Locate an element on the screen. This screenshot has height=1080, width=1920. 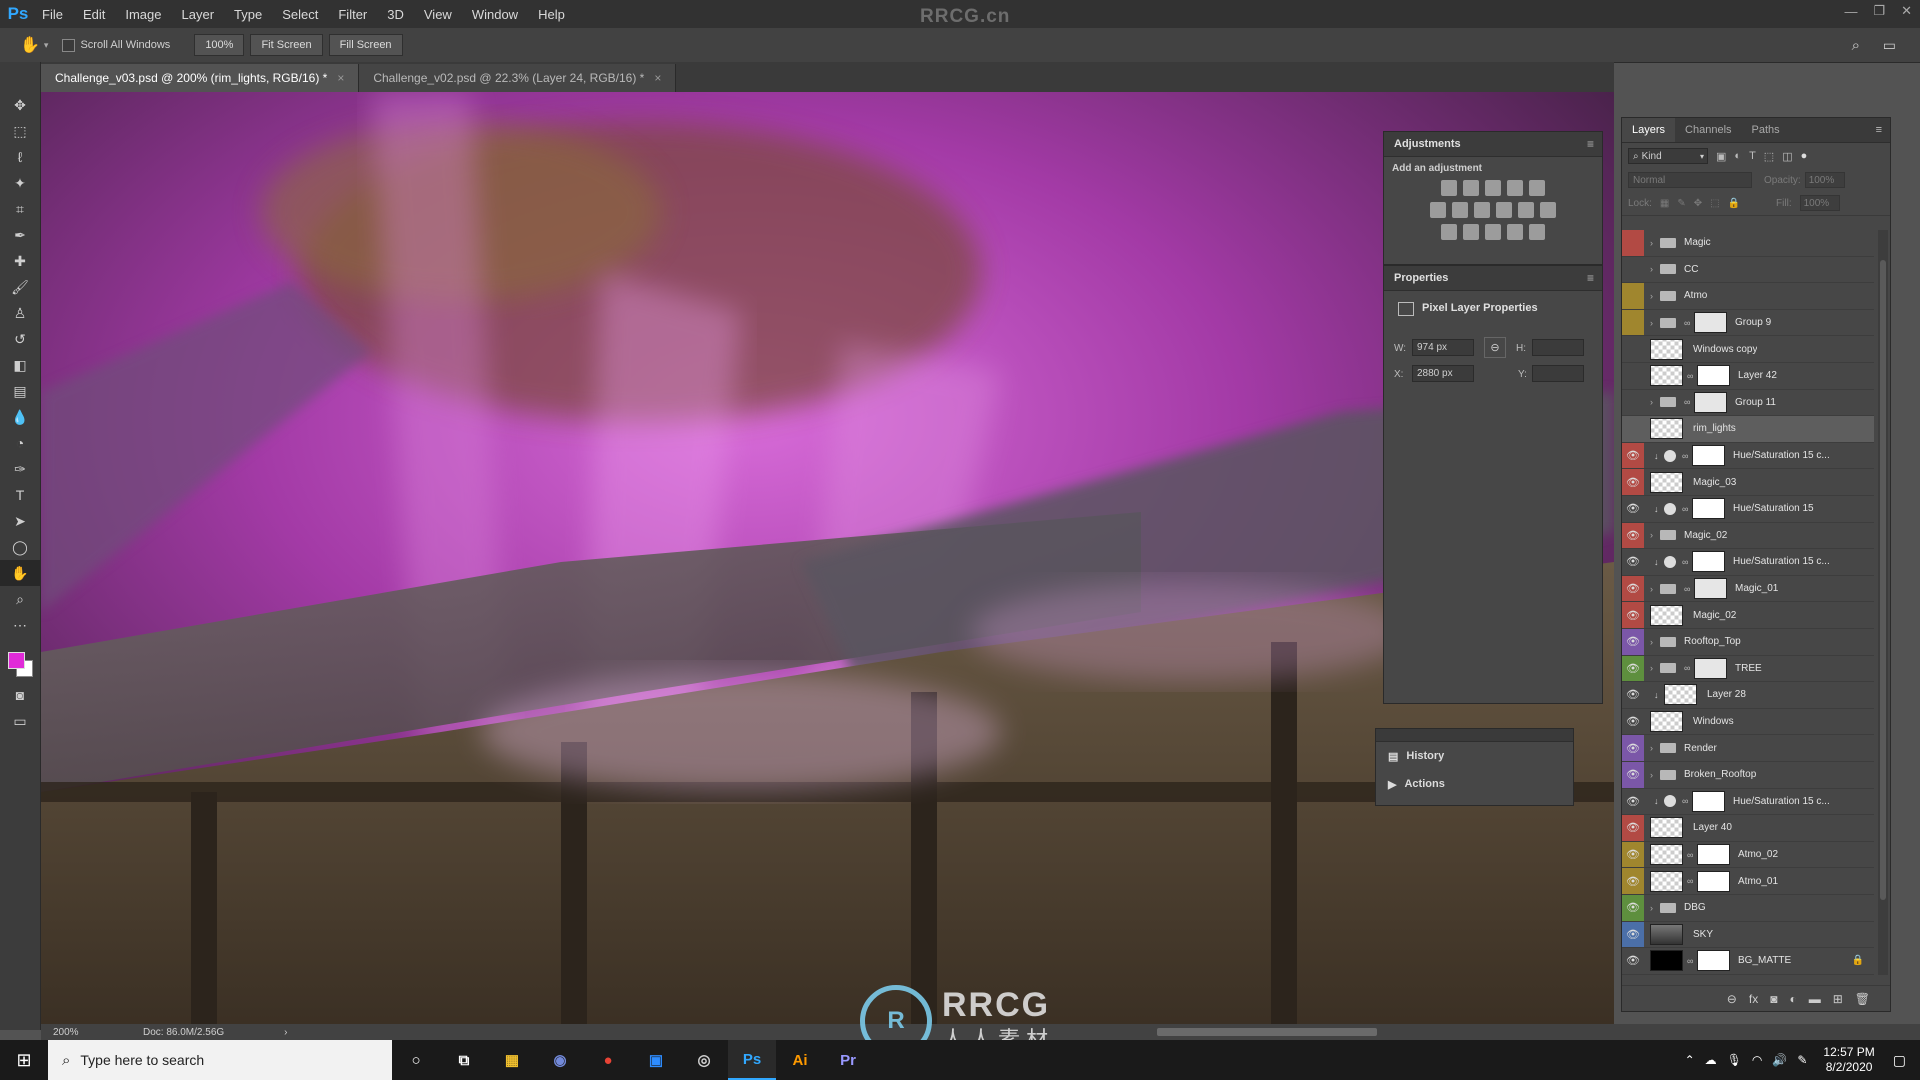
lock-pixels-icon: ✎ is located at coordinates (1681, 203).